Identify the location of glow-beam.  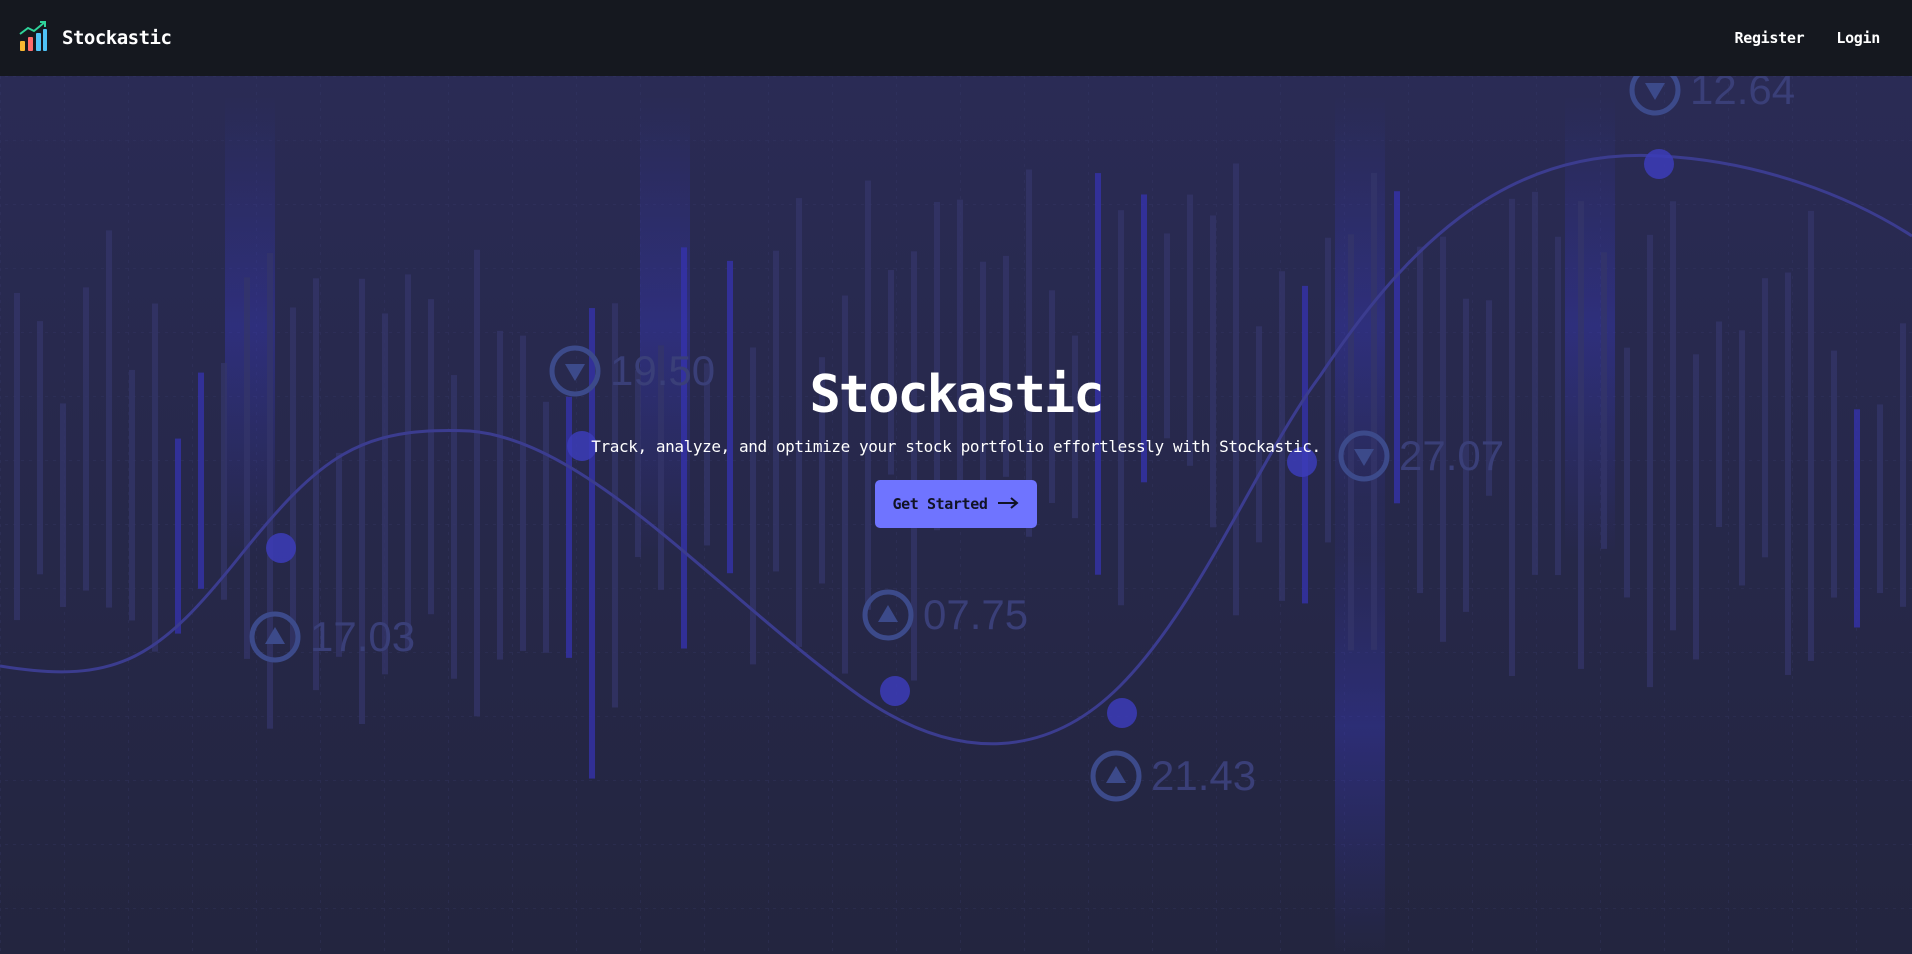
(1360, 725).